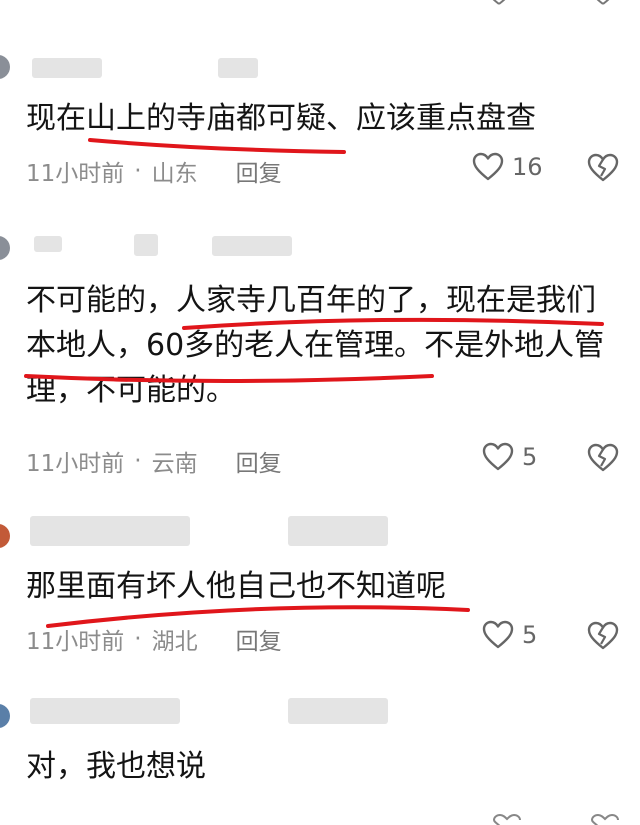 Image resolution: width=640 pixels, height=825 pixels. What do you see at coordinates (174, 464) in the screenshot?
I see `comment-location: 云南` at bounding box center [174, 464].